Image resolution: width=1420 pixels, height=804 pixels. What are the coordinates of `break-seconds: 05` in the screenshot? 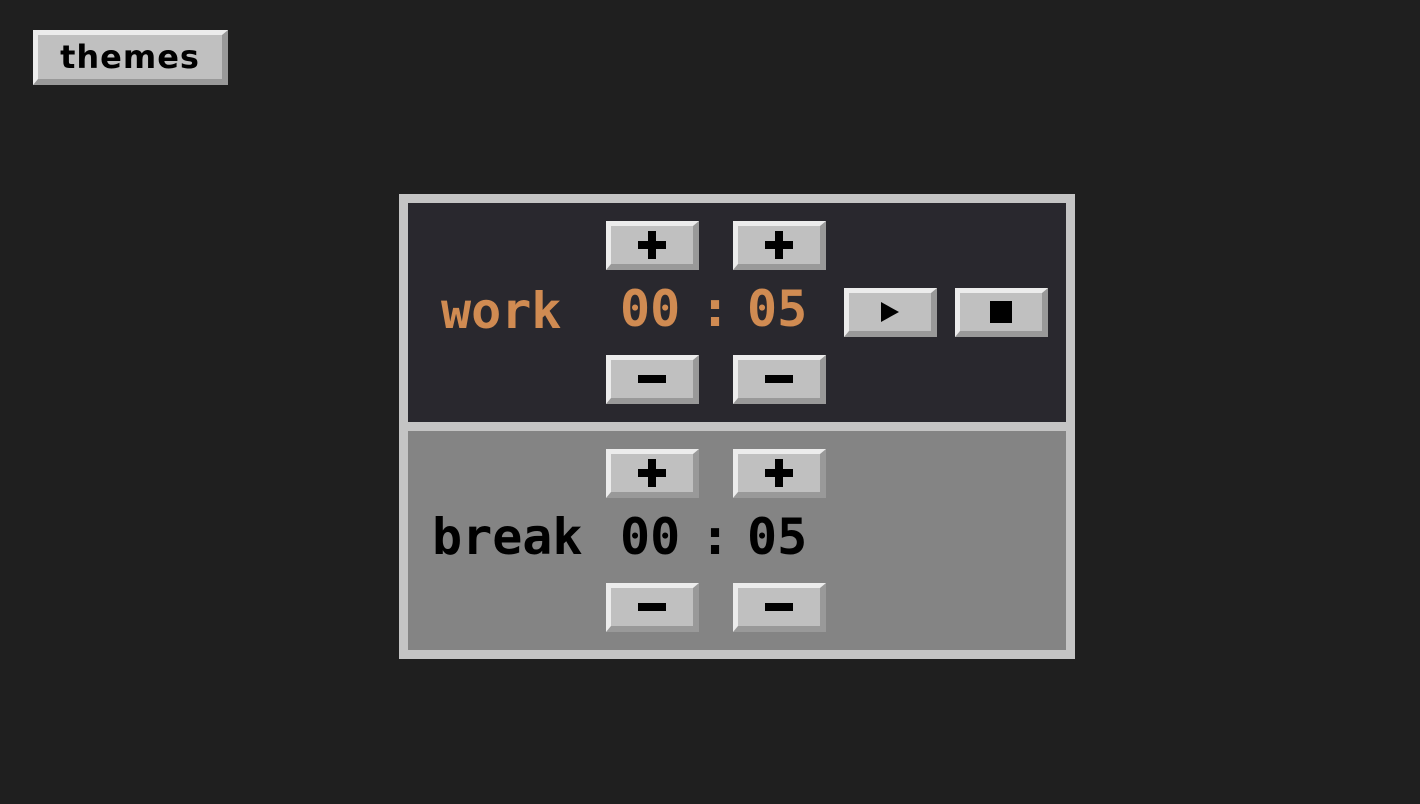 It's located at (777, 537).